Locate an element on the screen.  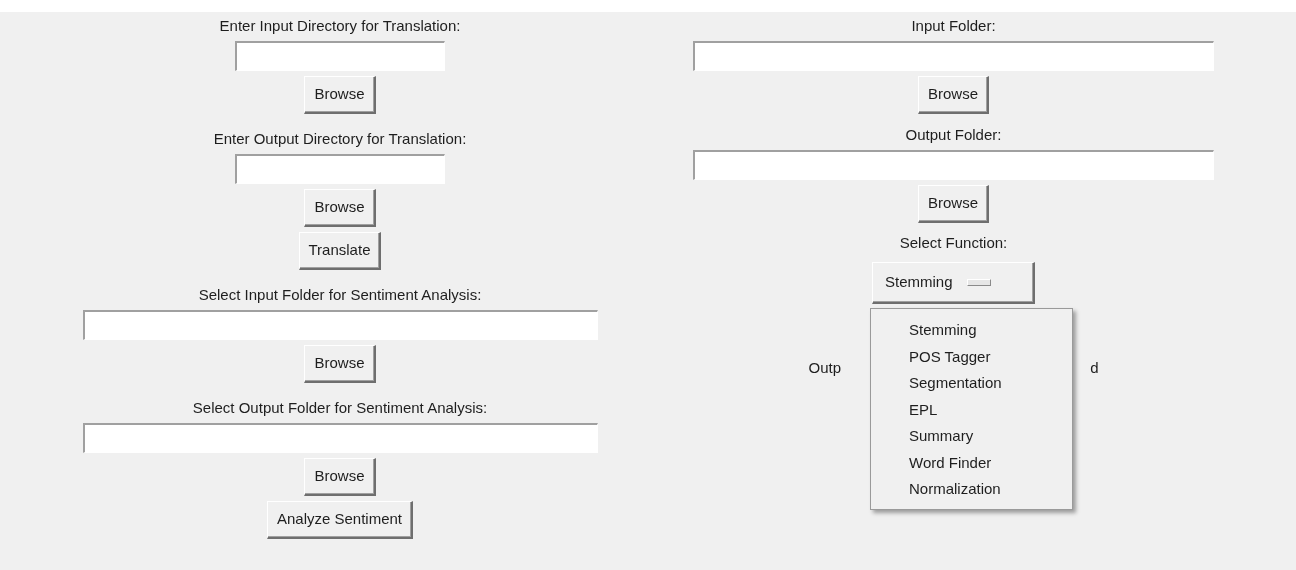
menu-item: Stemming is located at coordinates (971, 330).